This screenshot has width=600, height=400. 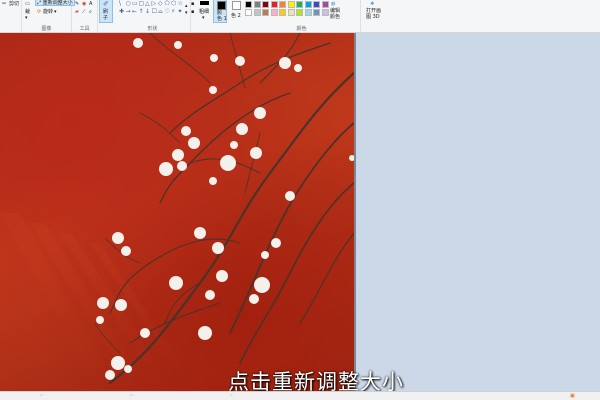 I want to click on magnifier-icon: ⌕, so click(x=90, y=12).